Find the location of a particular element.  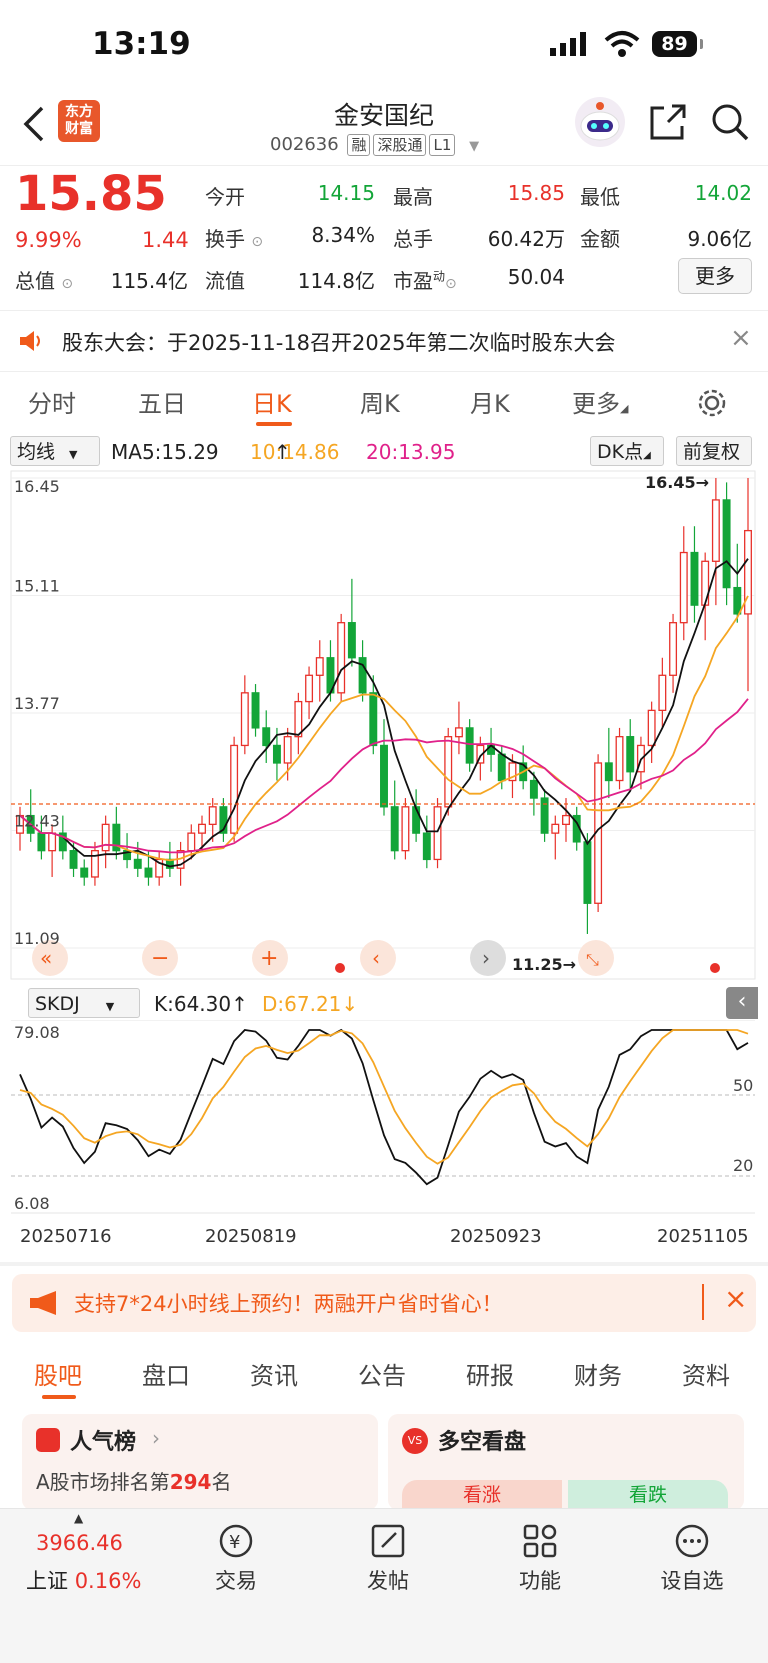

tab-news: 资讯 is located at coordinates (274, 1373).